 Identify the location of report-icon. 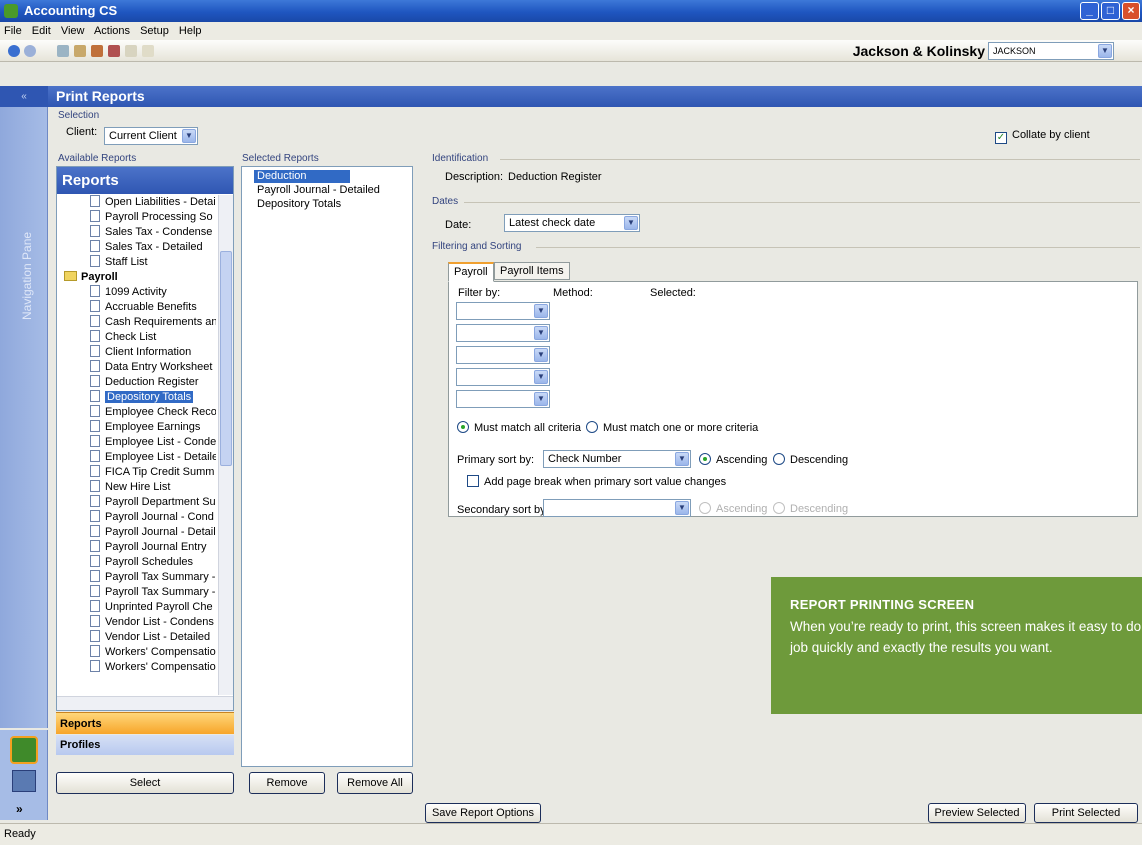
(97, 51).